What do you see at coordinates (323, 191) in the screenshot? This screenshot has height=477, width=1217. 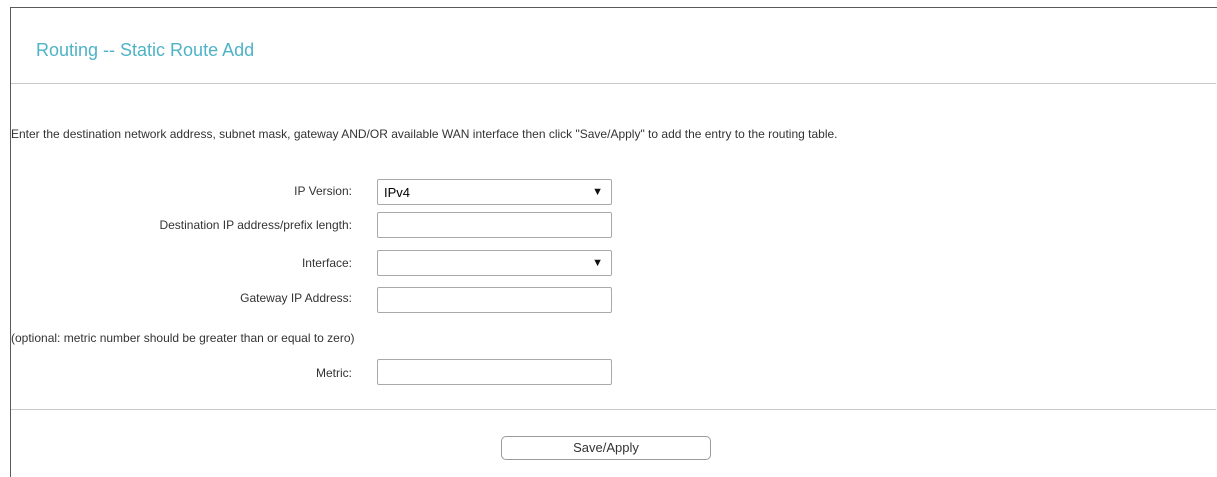 I see `ip-version-label: IP Version:` at bounding box center [323, 191].